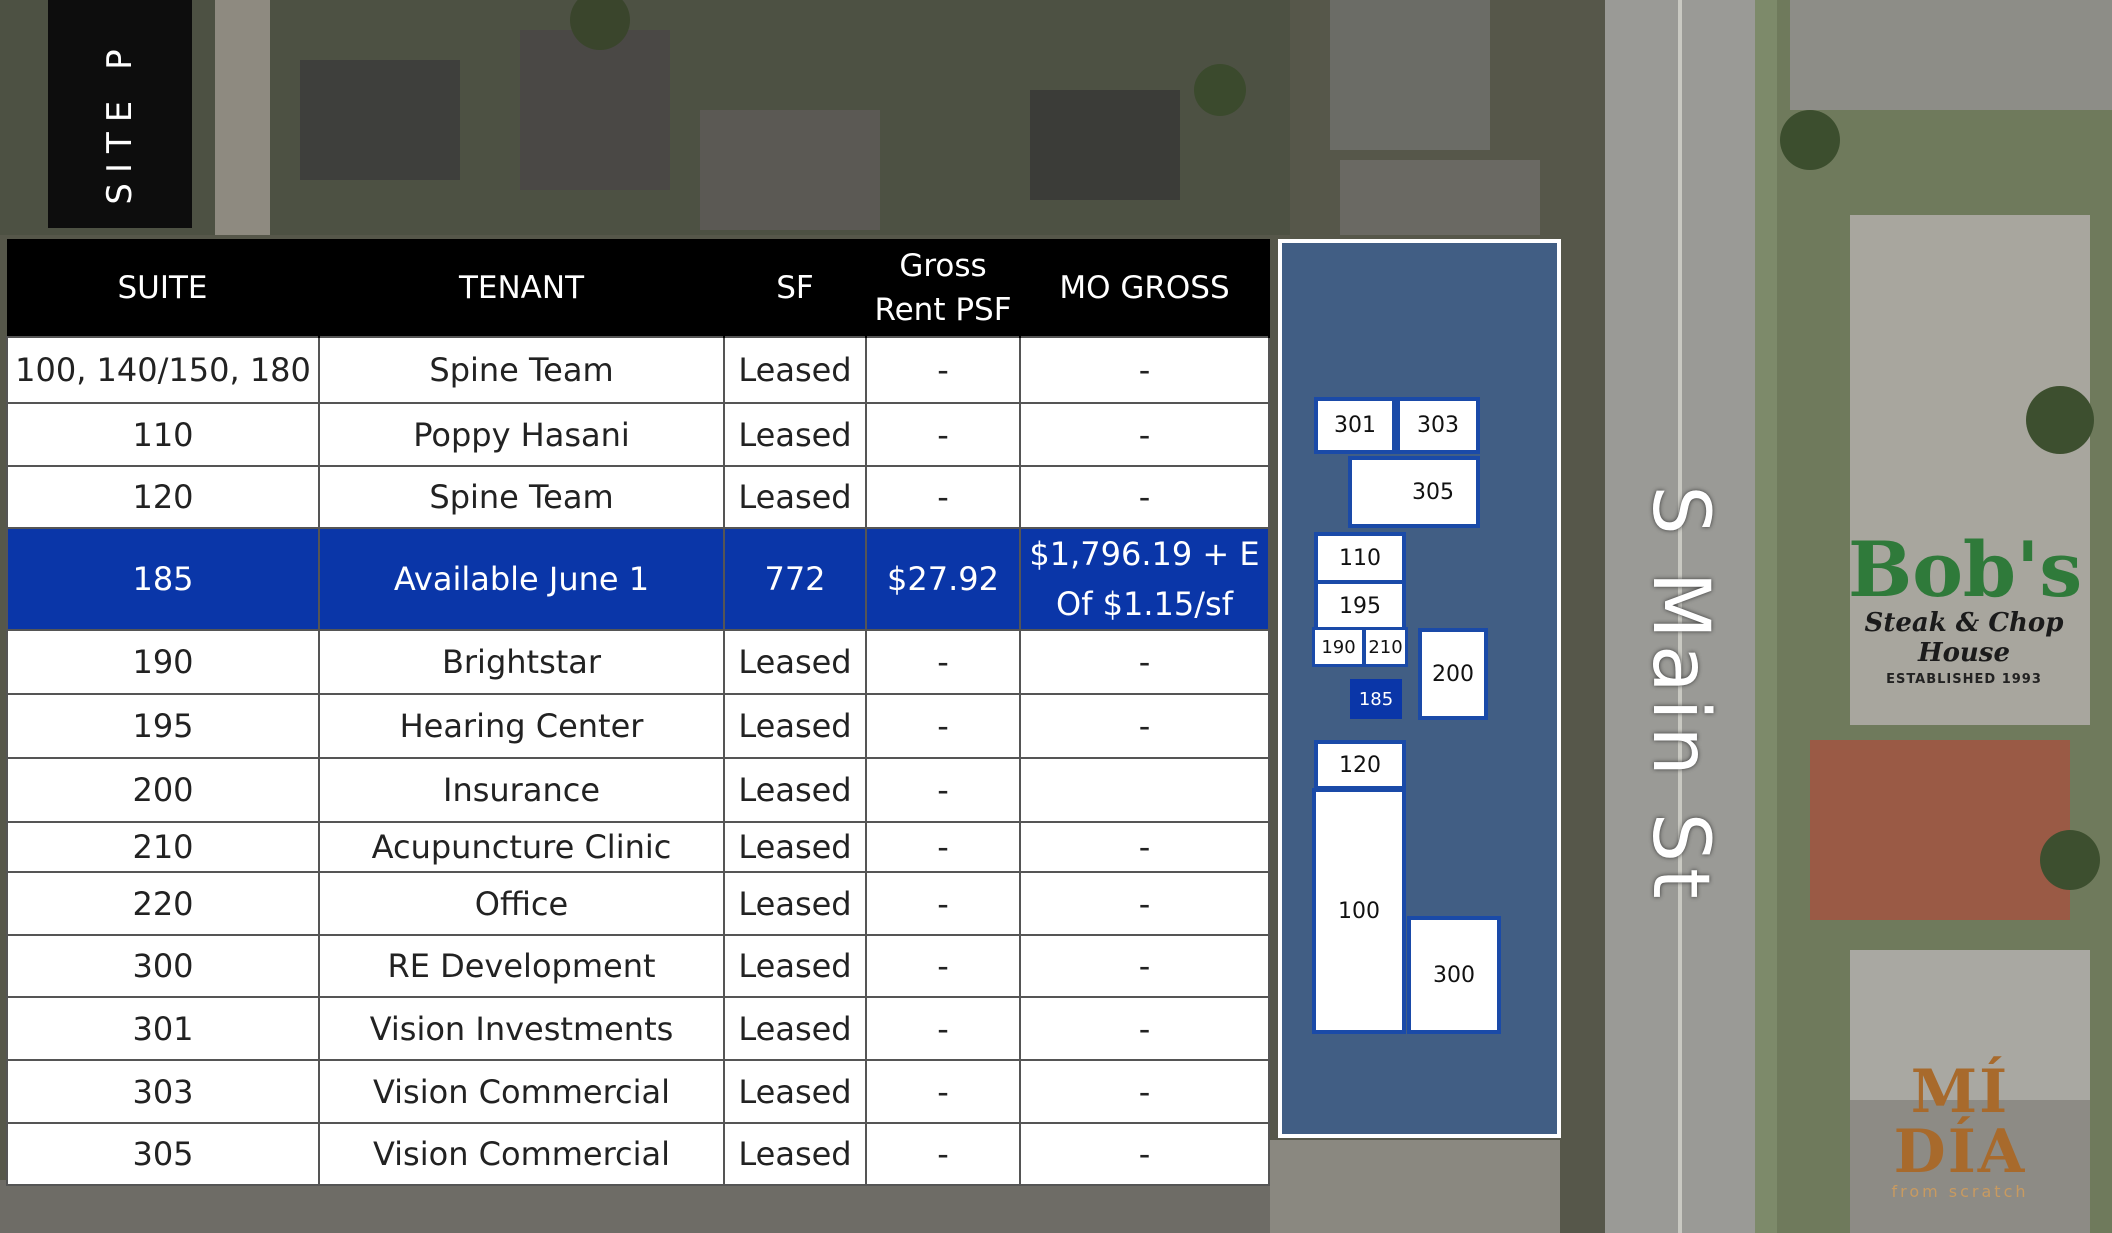 The width and height of the screenshot is (2112, 1233). What do you see at coordinates (163, 662) in the screenshot?
I see `cell-suite: 190` at bounding box center [163, 662].